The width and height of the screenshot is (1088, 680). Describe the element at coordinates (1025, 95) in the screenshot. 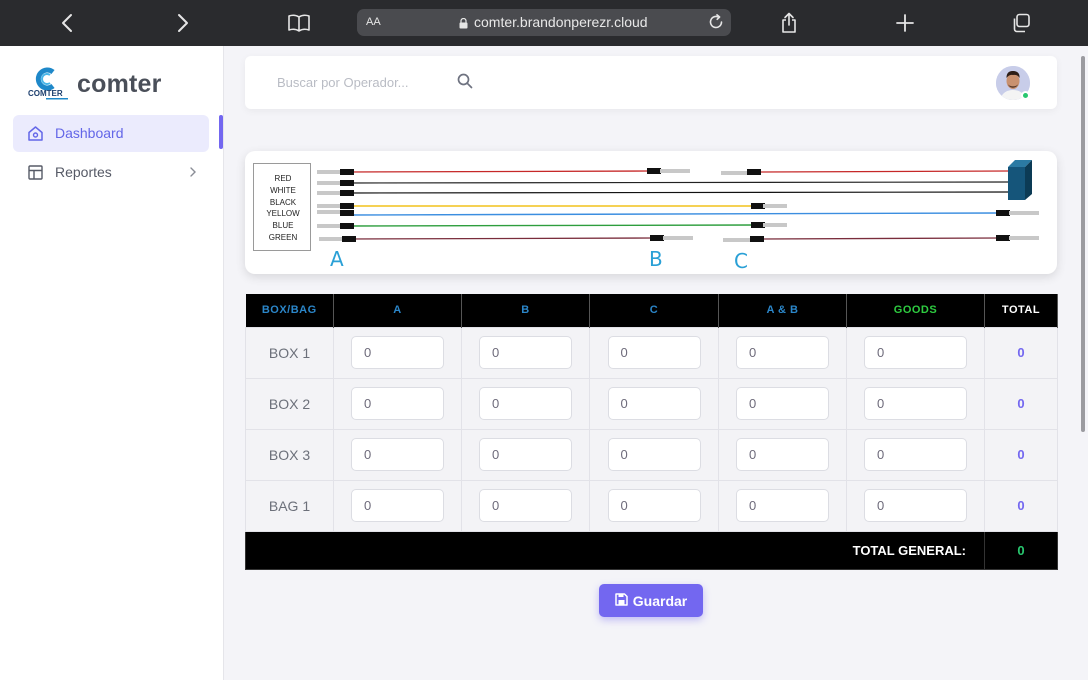

I see `online-status-dot` at that location.